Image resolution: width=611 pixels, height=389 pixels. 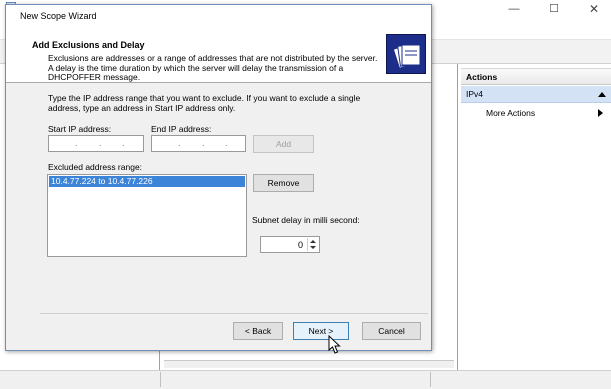 I want to click on start-ip-field: . . ., so click(x=96, y=143).